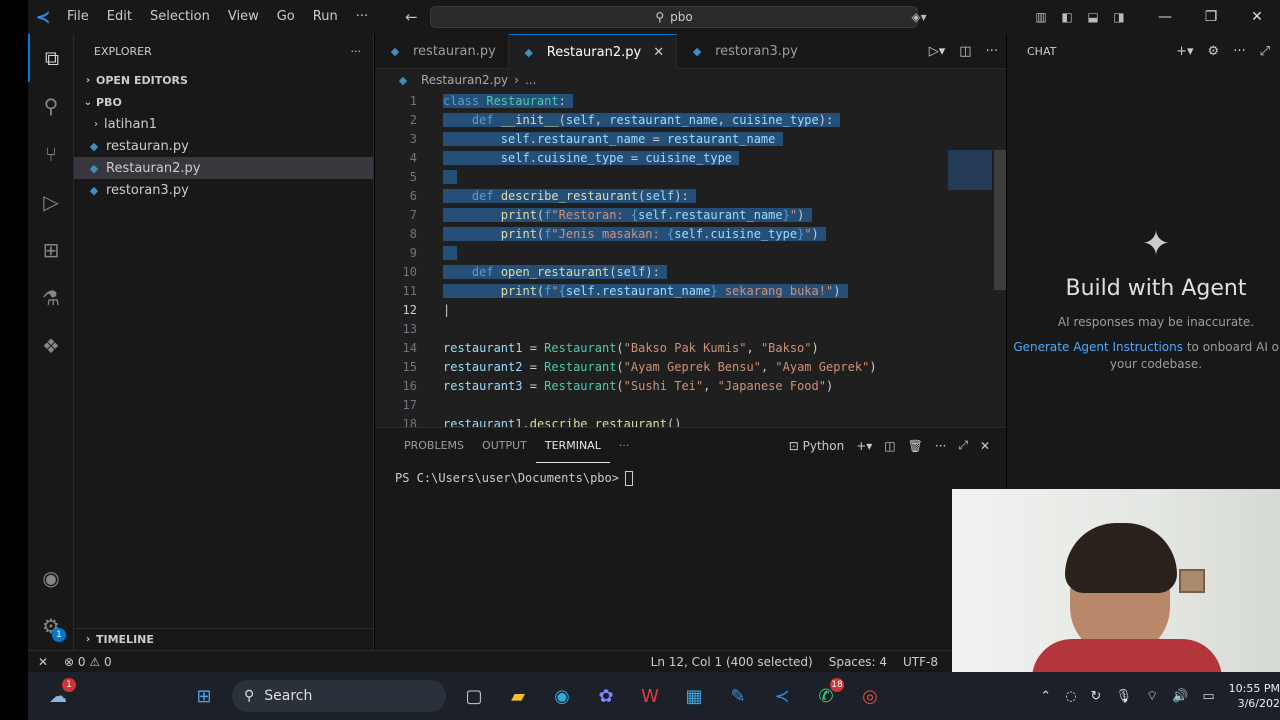  I want to click on tab-problems: PROBLEMS, so click(434, 445).